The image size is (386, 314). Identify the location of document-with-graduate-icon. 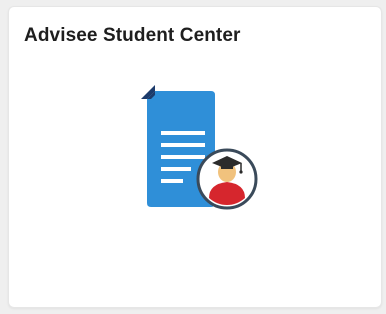
(199, 147).